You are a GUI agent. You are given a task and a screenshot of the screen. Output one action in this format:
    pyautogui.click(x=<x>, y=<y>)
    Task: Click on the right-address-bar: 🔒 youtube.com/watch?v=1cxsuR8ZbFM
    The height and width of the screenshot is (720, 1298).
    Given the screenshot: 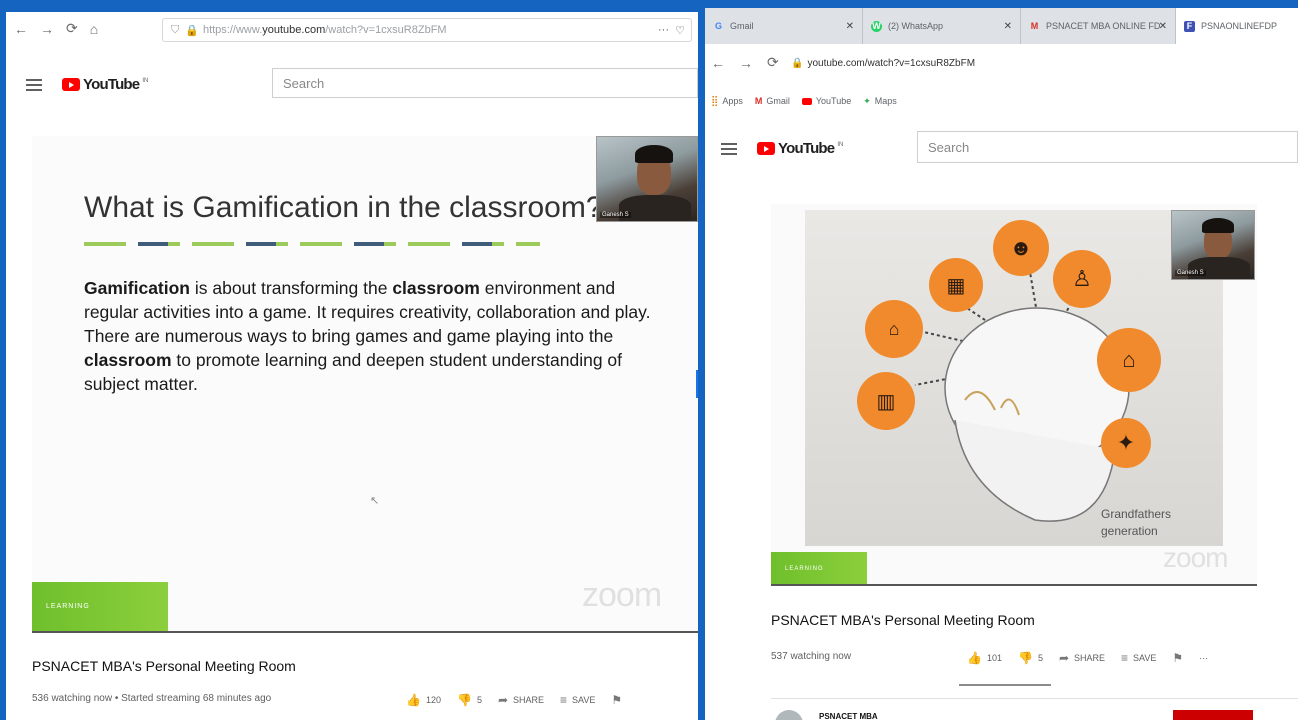 What is the action you would take?
    pyautogui.click(x=883, y=63)
    